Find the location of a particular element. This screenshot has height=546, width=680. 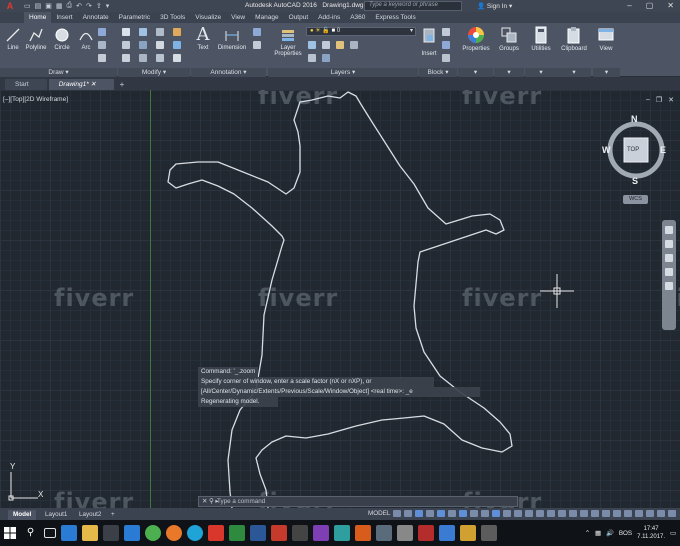

tab-a360: A360 is located at coordinates (357, 17).